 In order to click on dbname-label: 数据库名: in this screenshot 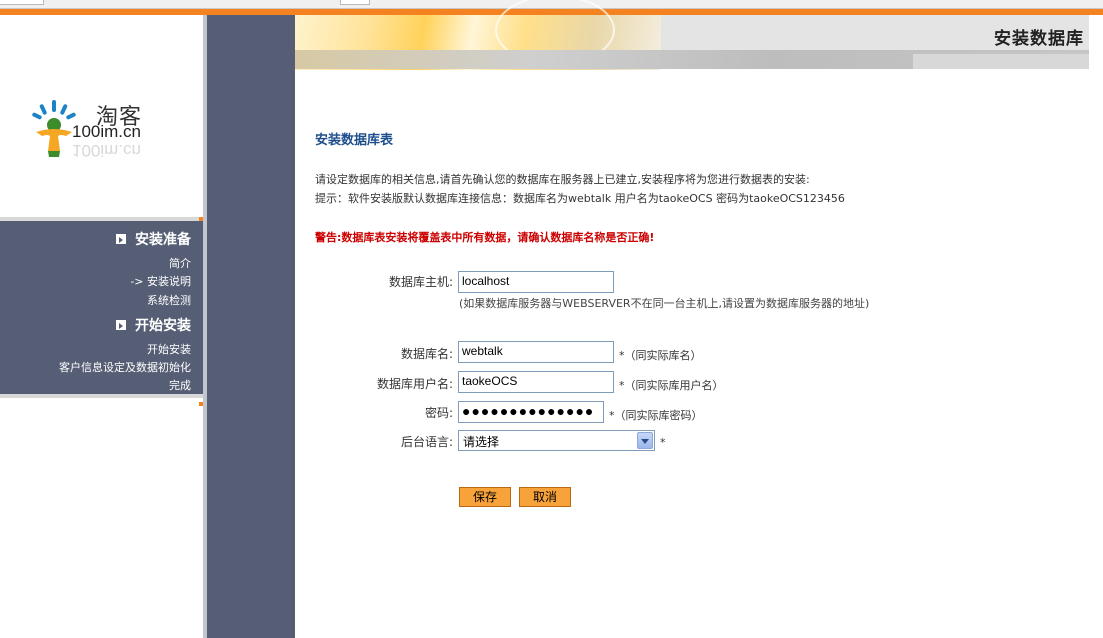, I will do `click(426, 354)`.